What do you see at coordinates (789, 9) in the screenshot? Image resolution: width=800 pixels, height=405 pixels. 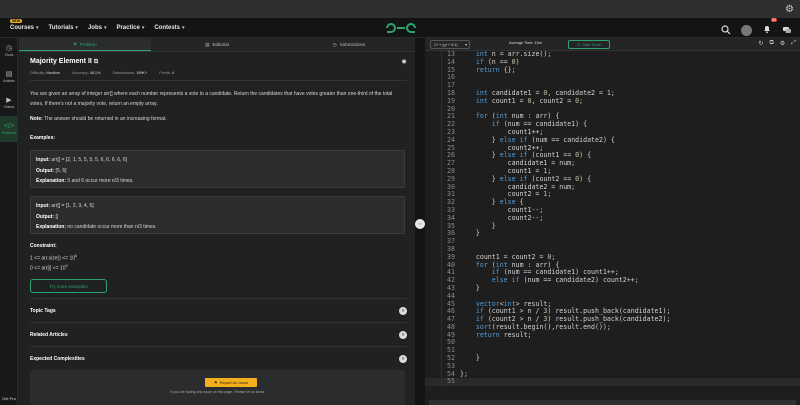 I see `gear-icon: ⚙` at bounding box center [789, 9].